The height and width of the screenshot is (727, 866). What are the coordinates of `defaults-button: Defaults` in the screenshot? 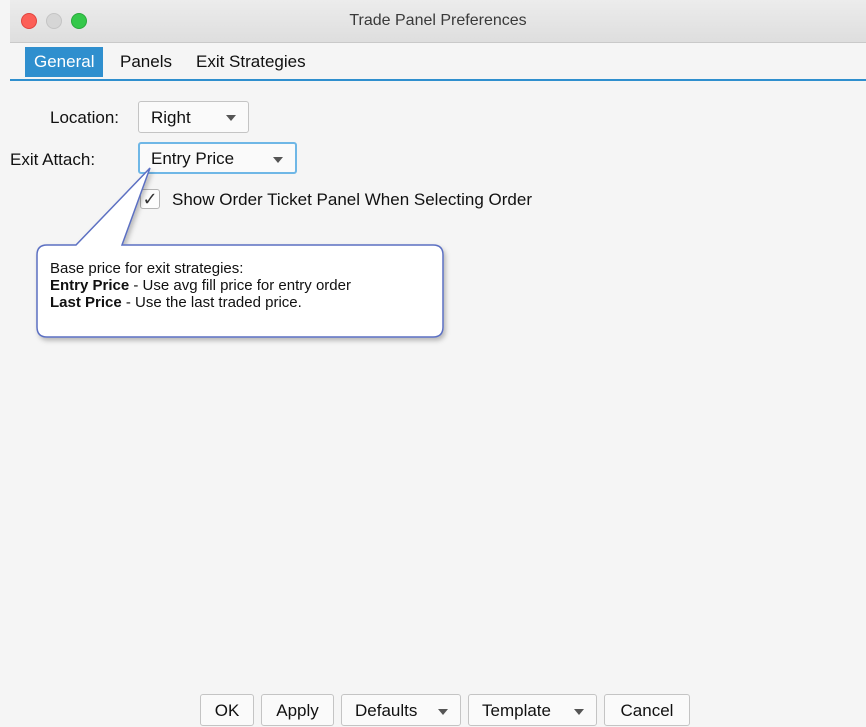 It's located at (401, 710).